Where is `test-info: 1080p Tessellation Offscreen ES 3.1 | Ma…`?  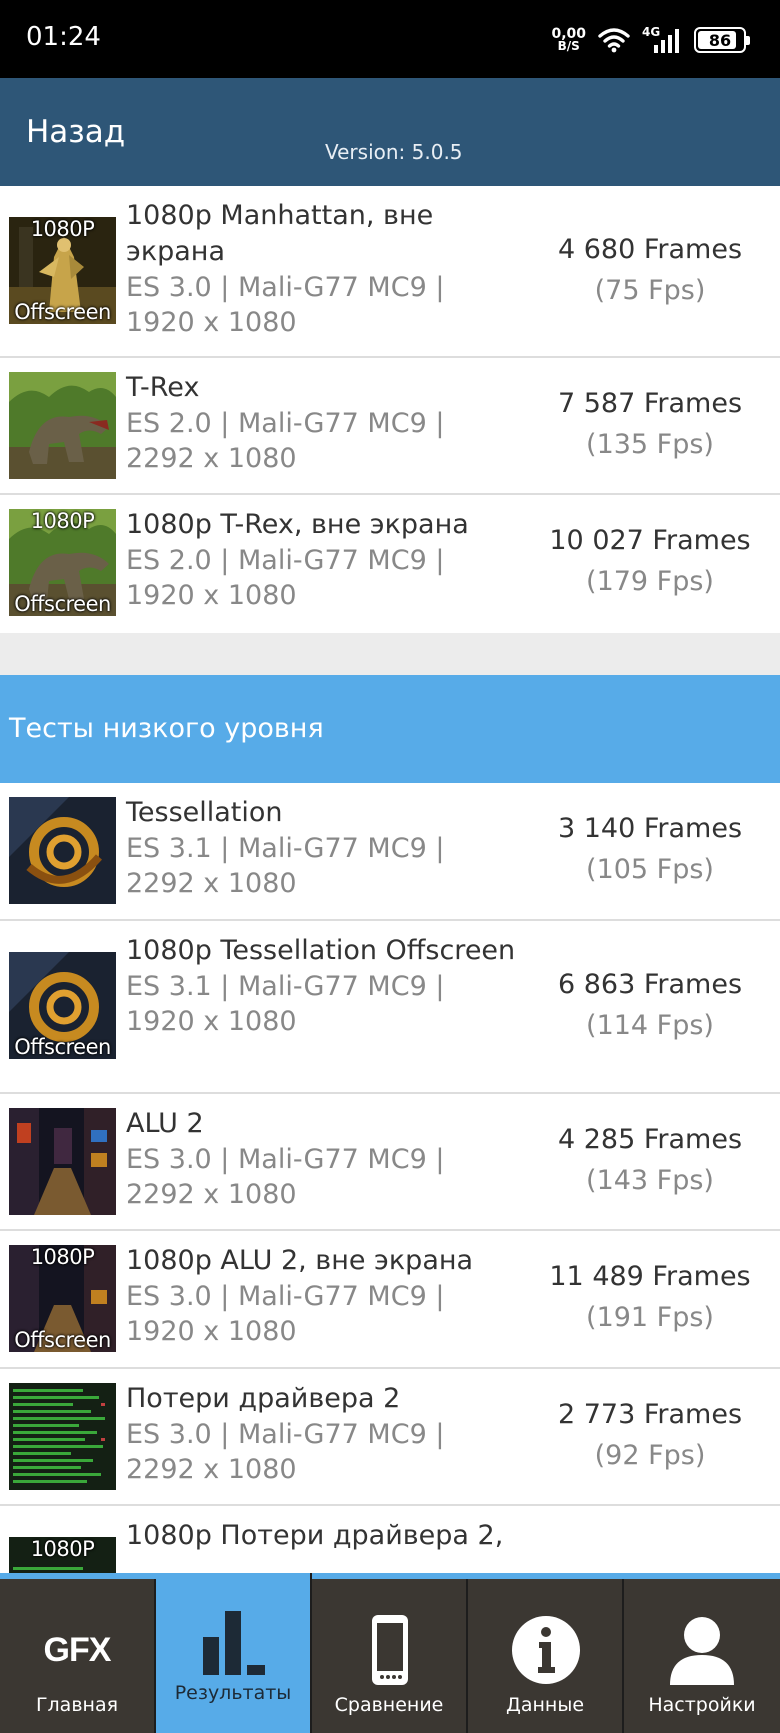 test-info: 1080p Tessellation Offscreen ES 3.1 | Ma… is located at coordinates (326, 986).